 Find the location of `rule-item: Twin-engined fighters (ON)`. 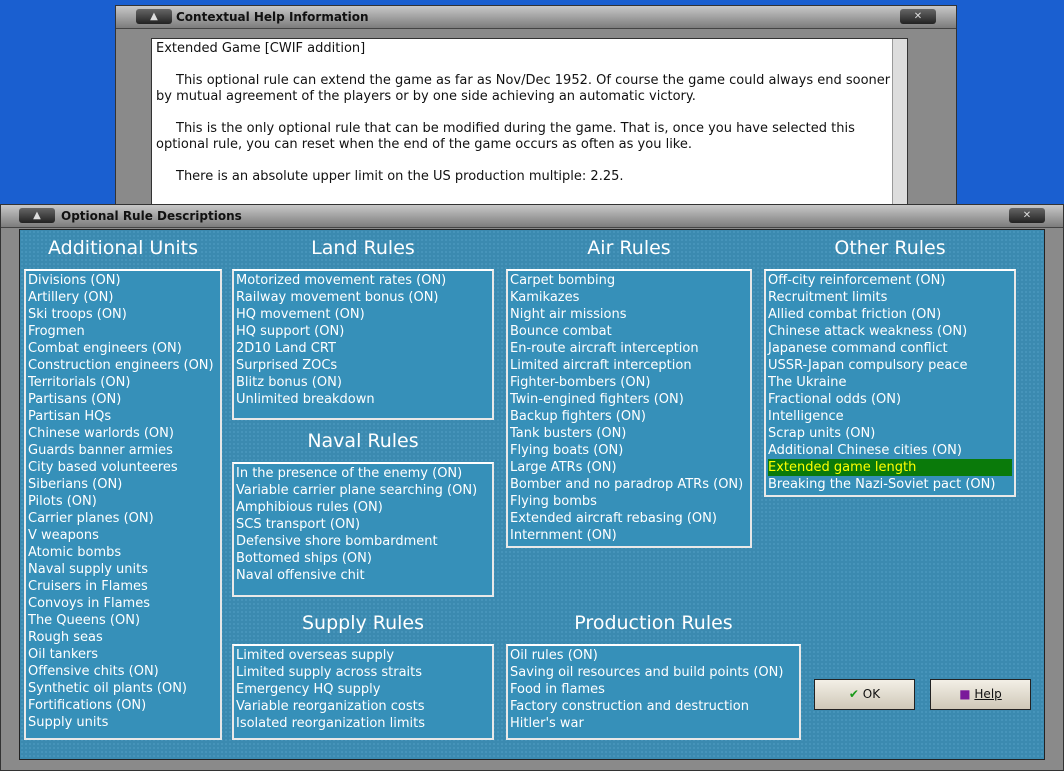

rule-item: Twin-engined fighters (ON) is located at coordinates (629, 399).